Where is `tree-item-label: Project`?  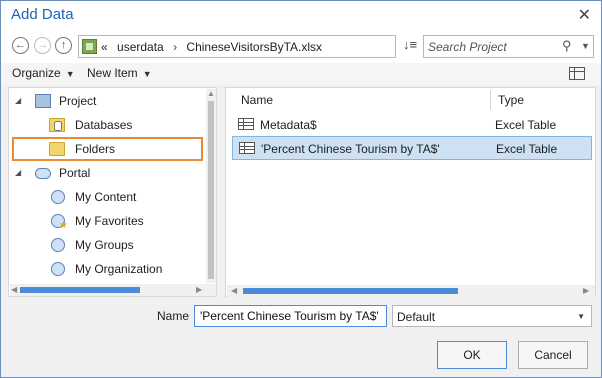
tree-item-label: Project is located at coordinates (78, 101).